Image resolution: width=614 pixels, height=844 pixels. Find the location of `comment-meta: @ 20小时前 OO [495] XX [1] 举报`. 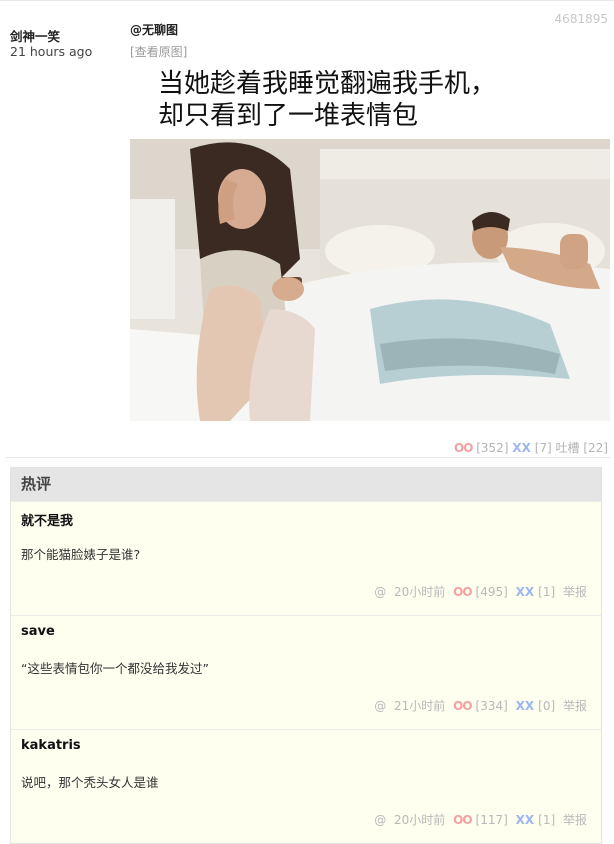

comment-meta: @ 20小时前 OO [495] XX [1] 举报 is located at coordinates (478, 591).